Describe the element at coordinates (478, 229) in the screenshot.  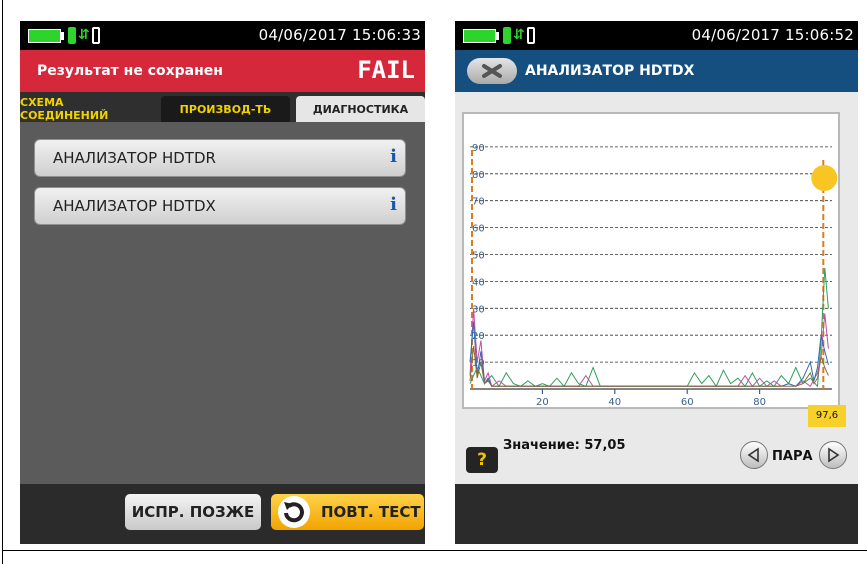
I see `y-tick-label: 60` at that location.